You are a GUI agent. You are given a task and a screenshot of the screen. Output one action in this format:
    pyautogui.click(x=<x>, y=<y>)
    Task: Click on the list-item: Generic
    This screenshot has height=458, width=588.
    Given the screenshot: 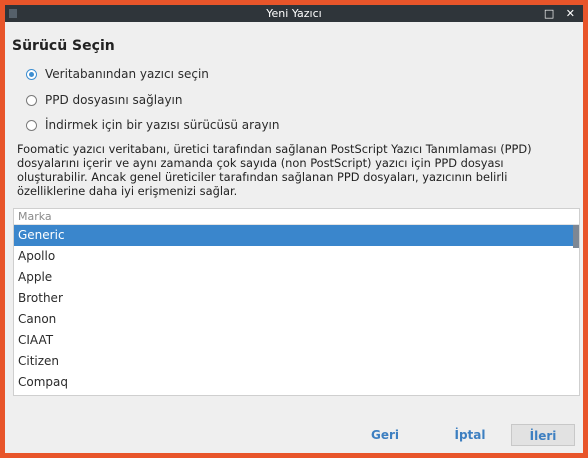 What is the action you would take?
    pyautogui.click(x=296, y=235)
    